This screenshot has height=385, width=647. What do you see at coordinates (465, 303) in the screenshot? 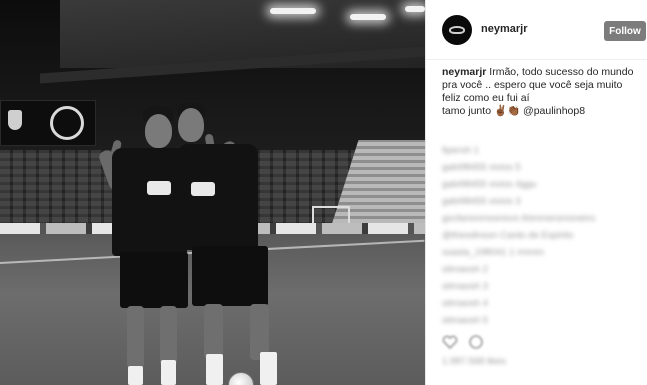
I see `comment: sitmaosh 4` at bounding box center [465, 303].